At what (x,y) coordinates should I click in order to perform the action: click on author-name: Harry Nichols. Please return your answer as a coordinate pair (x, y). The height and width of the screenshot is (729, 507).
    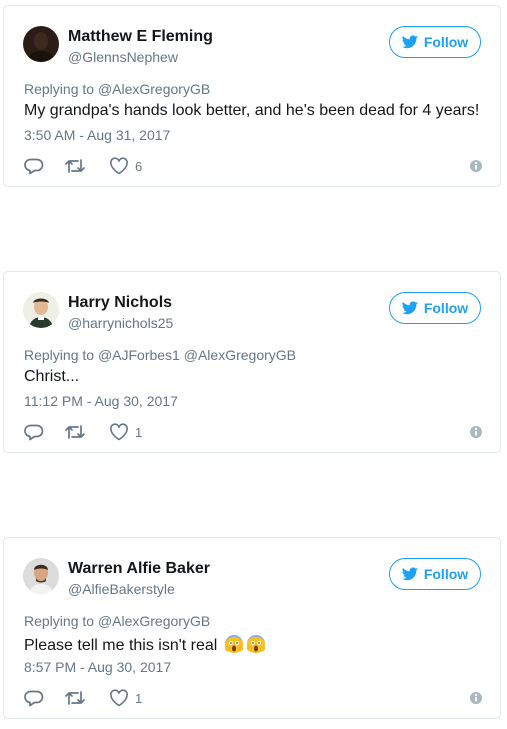
    Looking at the image, I should click on (120, 303).